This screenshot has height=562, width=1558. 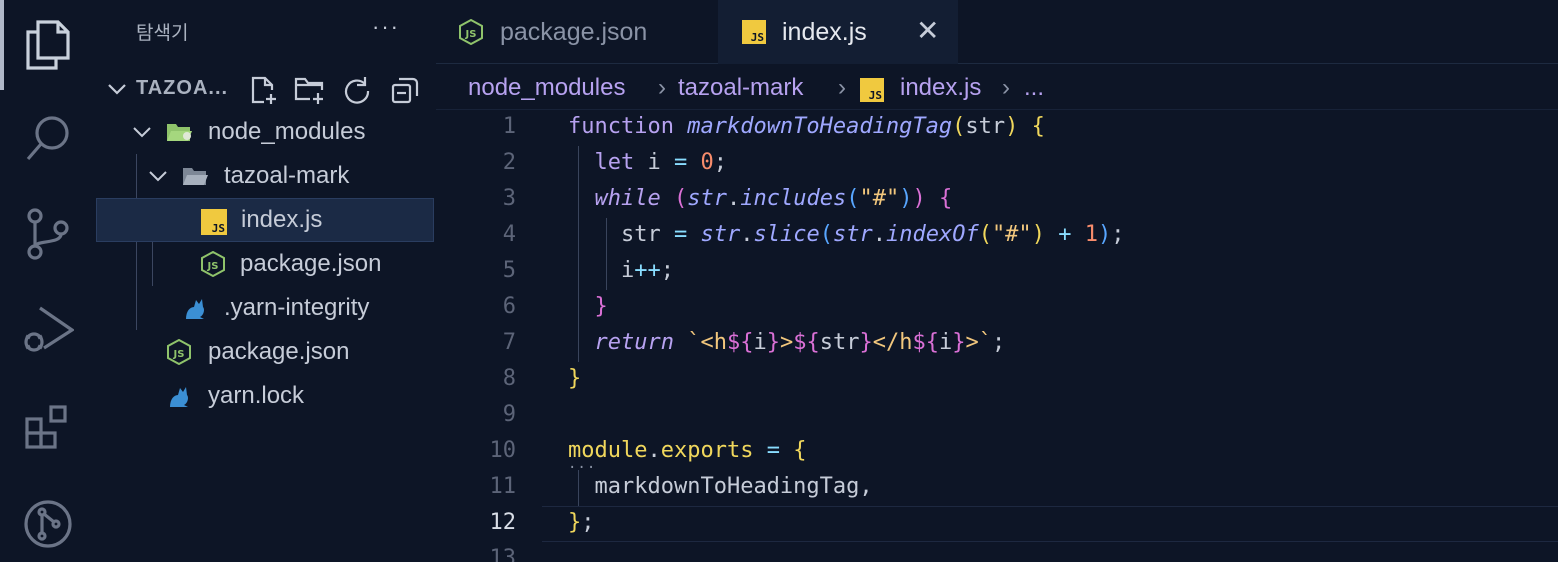 I want to click on code-line: while (str.includes("#")) {, so click(x=773, y=198).